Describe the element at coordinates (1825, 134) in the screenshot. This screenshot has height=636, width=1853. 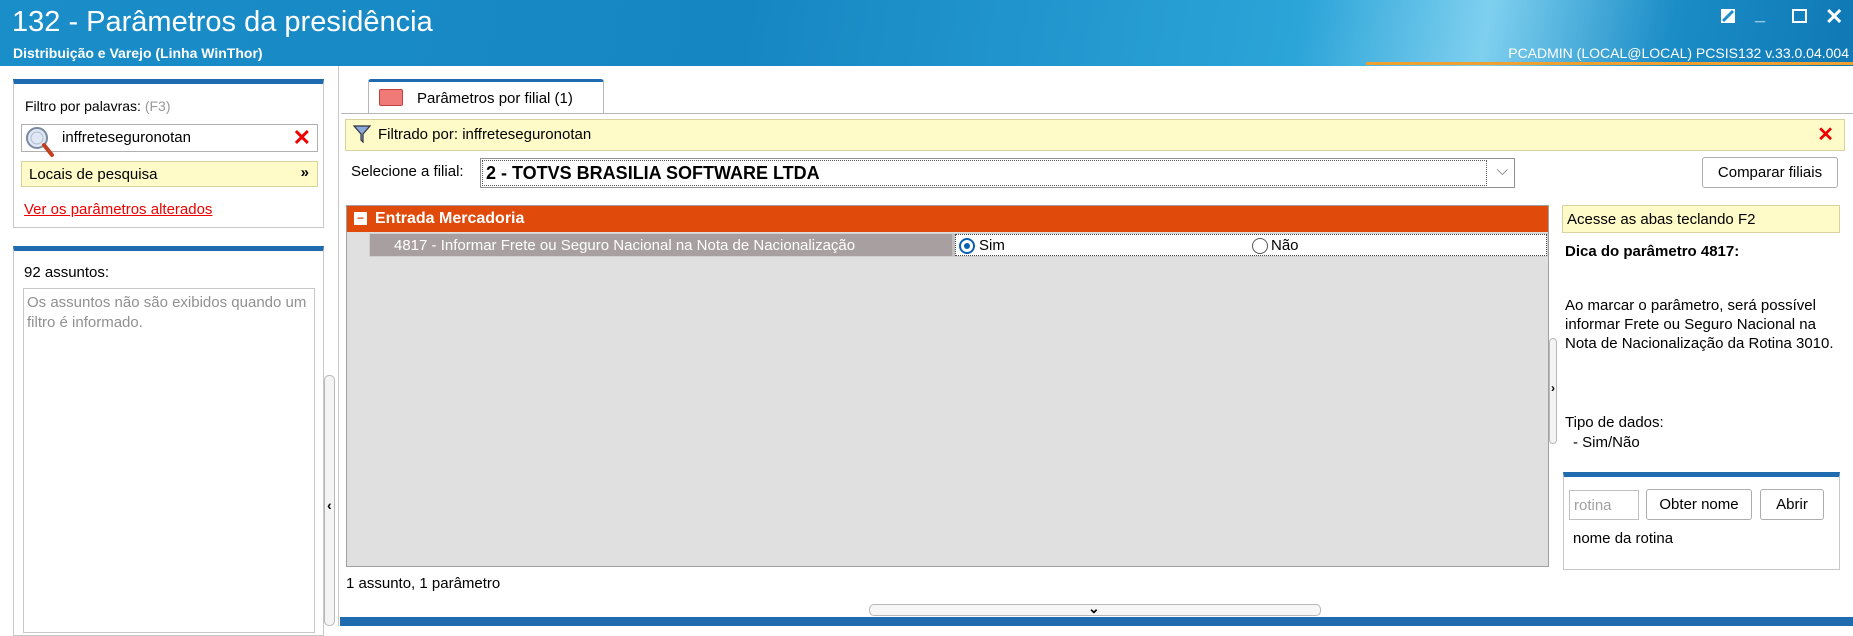
I see `clear-filter-icon: ✕` at that location.